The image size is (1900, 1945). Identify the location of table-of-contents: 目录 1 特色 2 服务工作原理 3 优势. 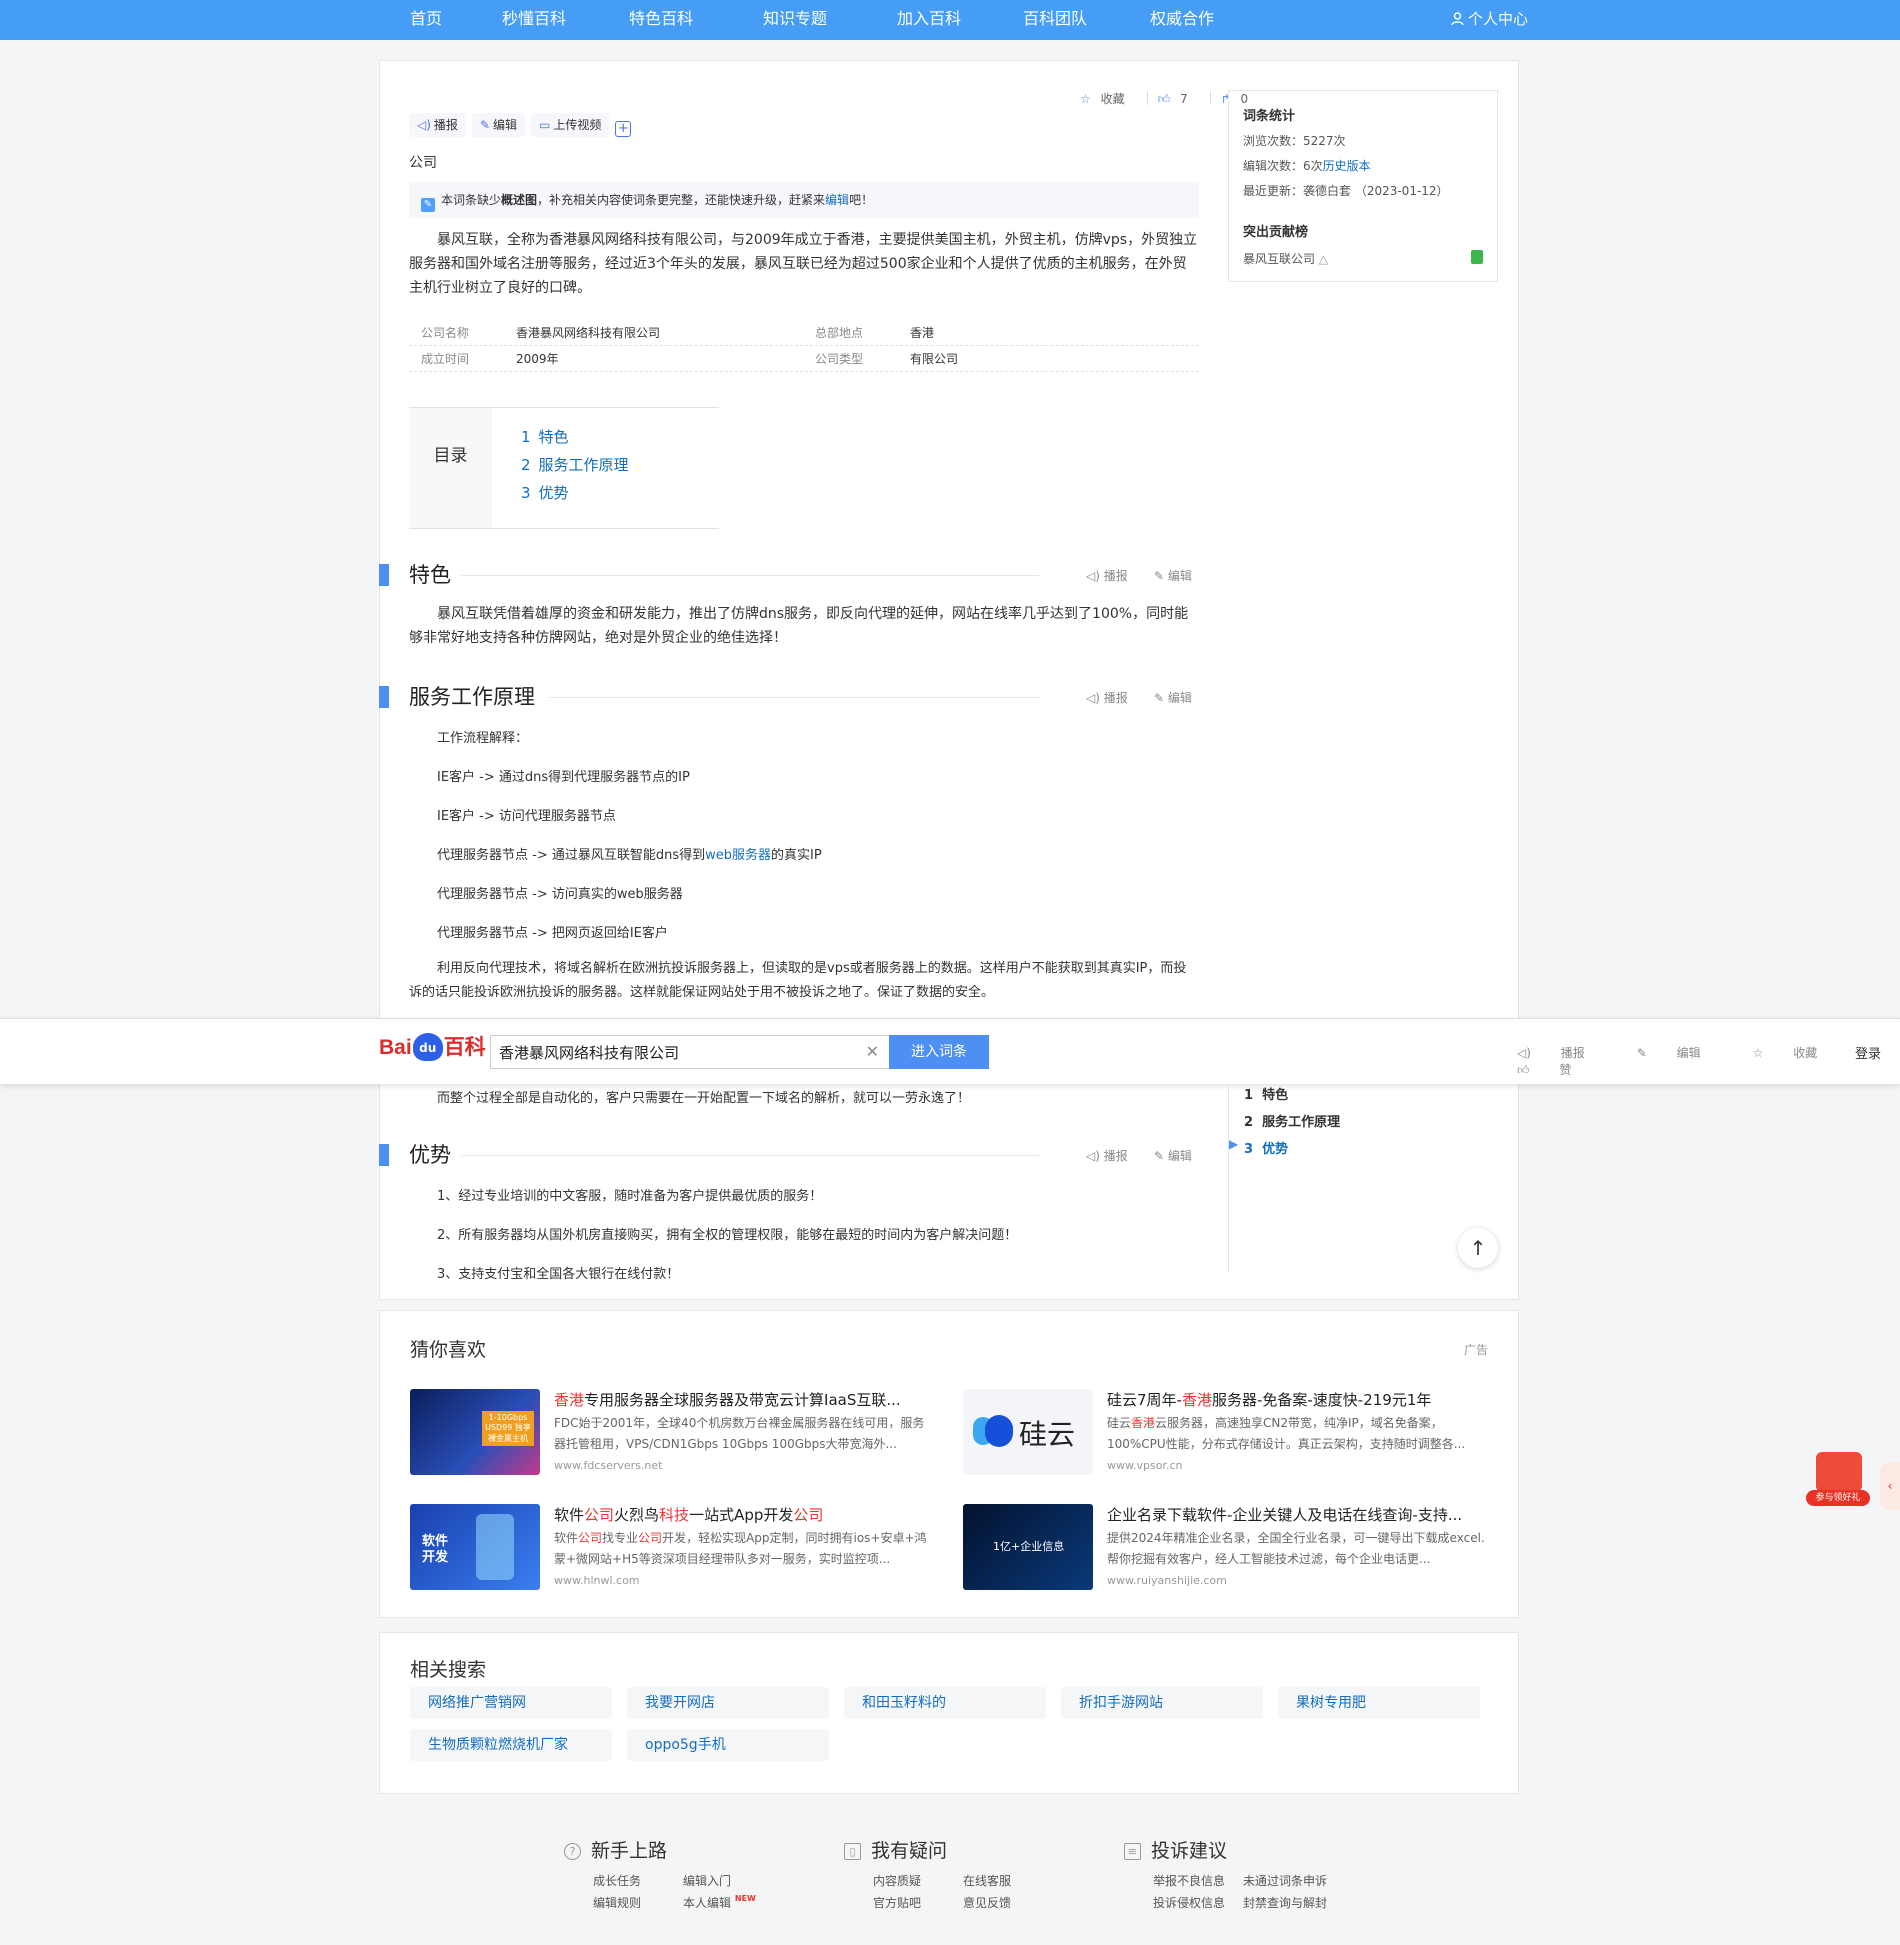
(564, 468).